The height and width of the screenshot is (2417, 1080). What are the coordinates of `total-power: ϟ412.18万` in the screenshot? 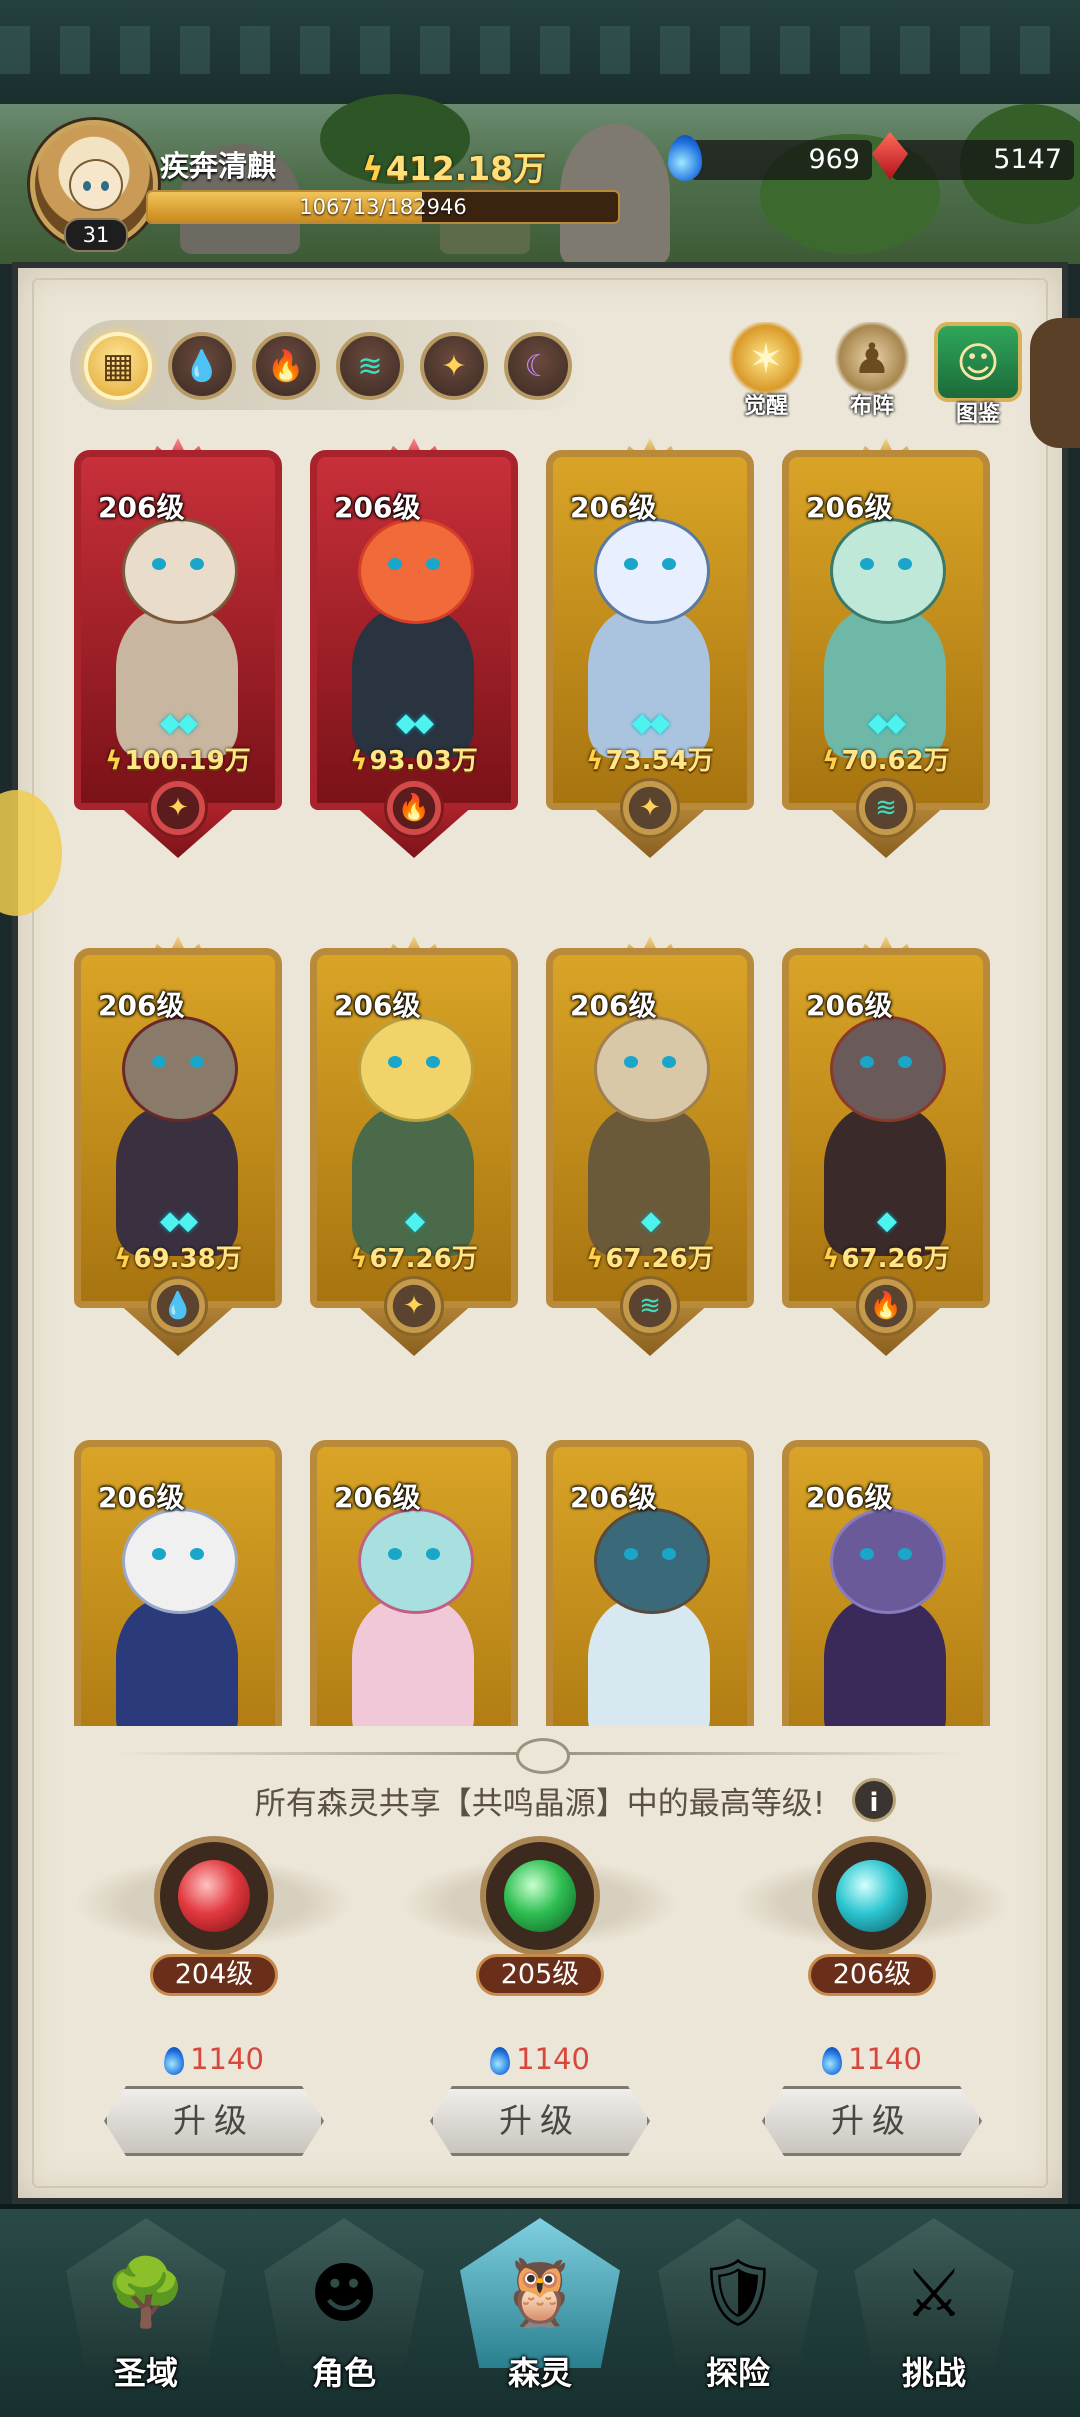 It's located at (454, 166).